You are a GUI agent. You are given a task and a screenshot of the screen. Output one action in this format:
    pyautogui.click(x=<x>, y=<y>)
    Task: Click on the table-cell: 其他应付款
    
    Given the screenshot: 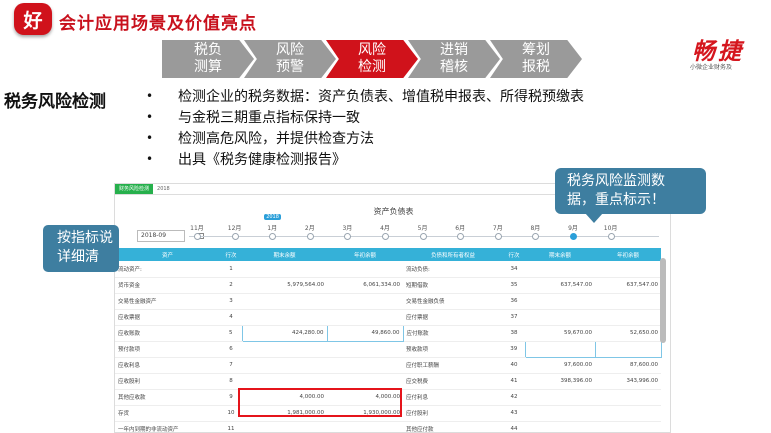 What is the action you would take?
    pyautogui.click(x=453, y=426)
    